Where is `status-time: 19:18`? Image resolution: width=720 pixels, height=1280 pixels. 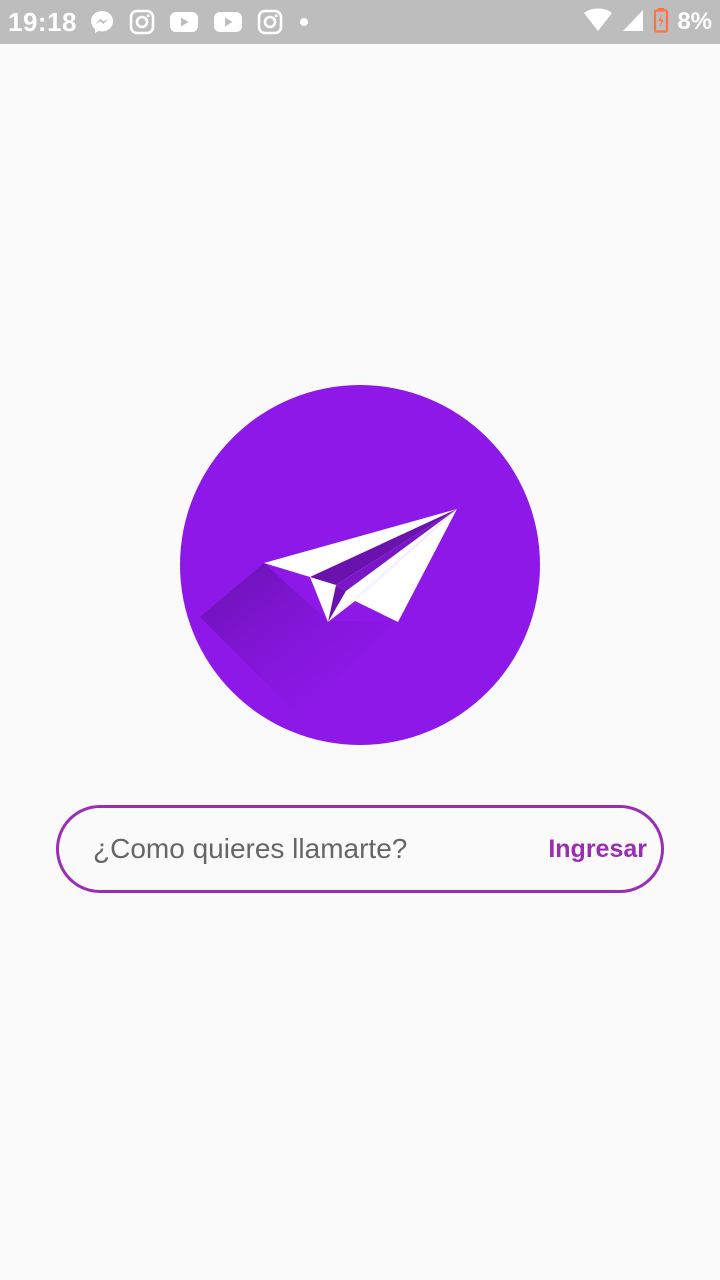
status-time: 19:18 is located at coordinates (42, 21).